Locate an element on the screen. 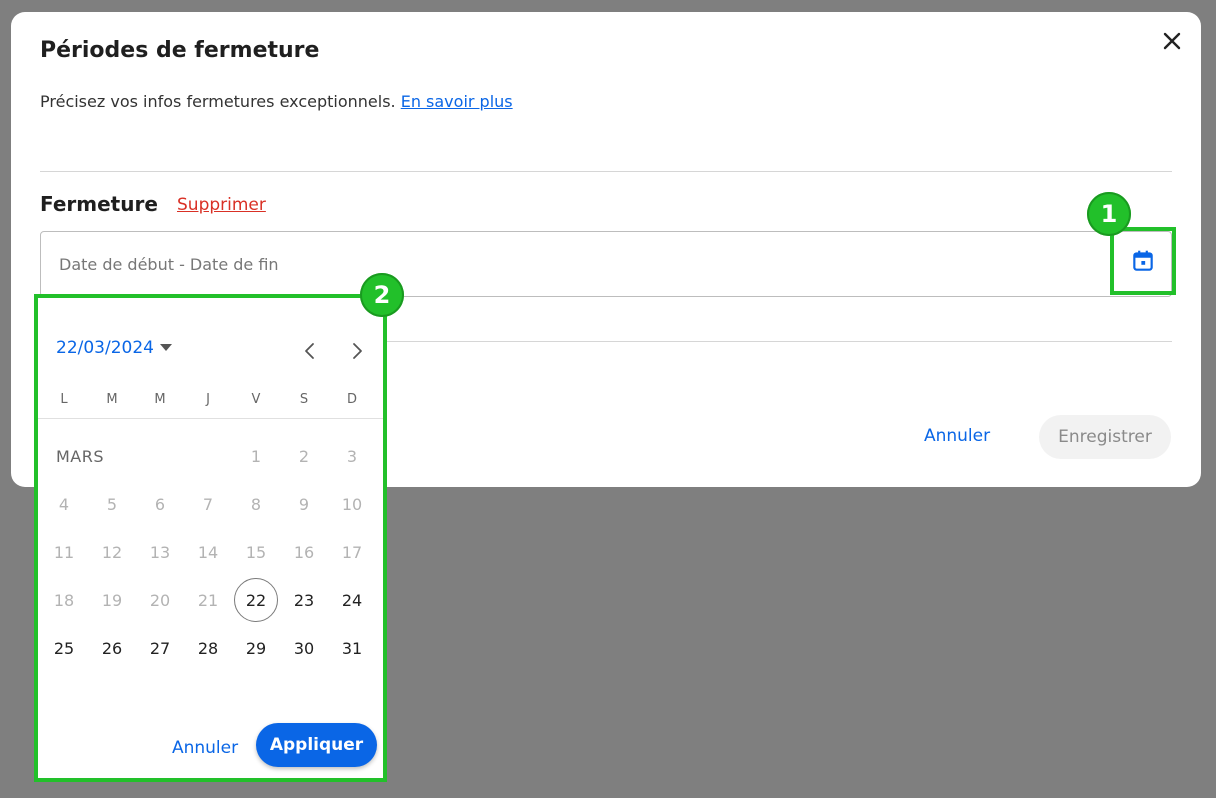 The width and height of the screenshot is (1216, 798). day-cell: 12 is located at coordinates (112, 552).